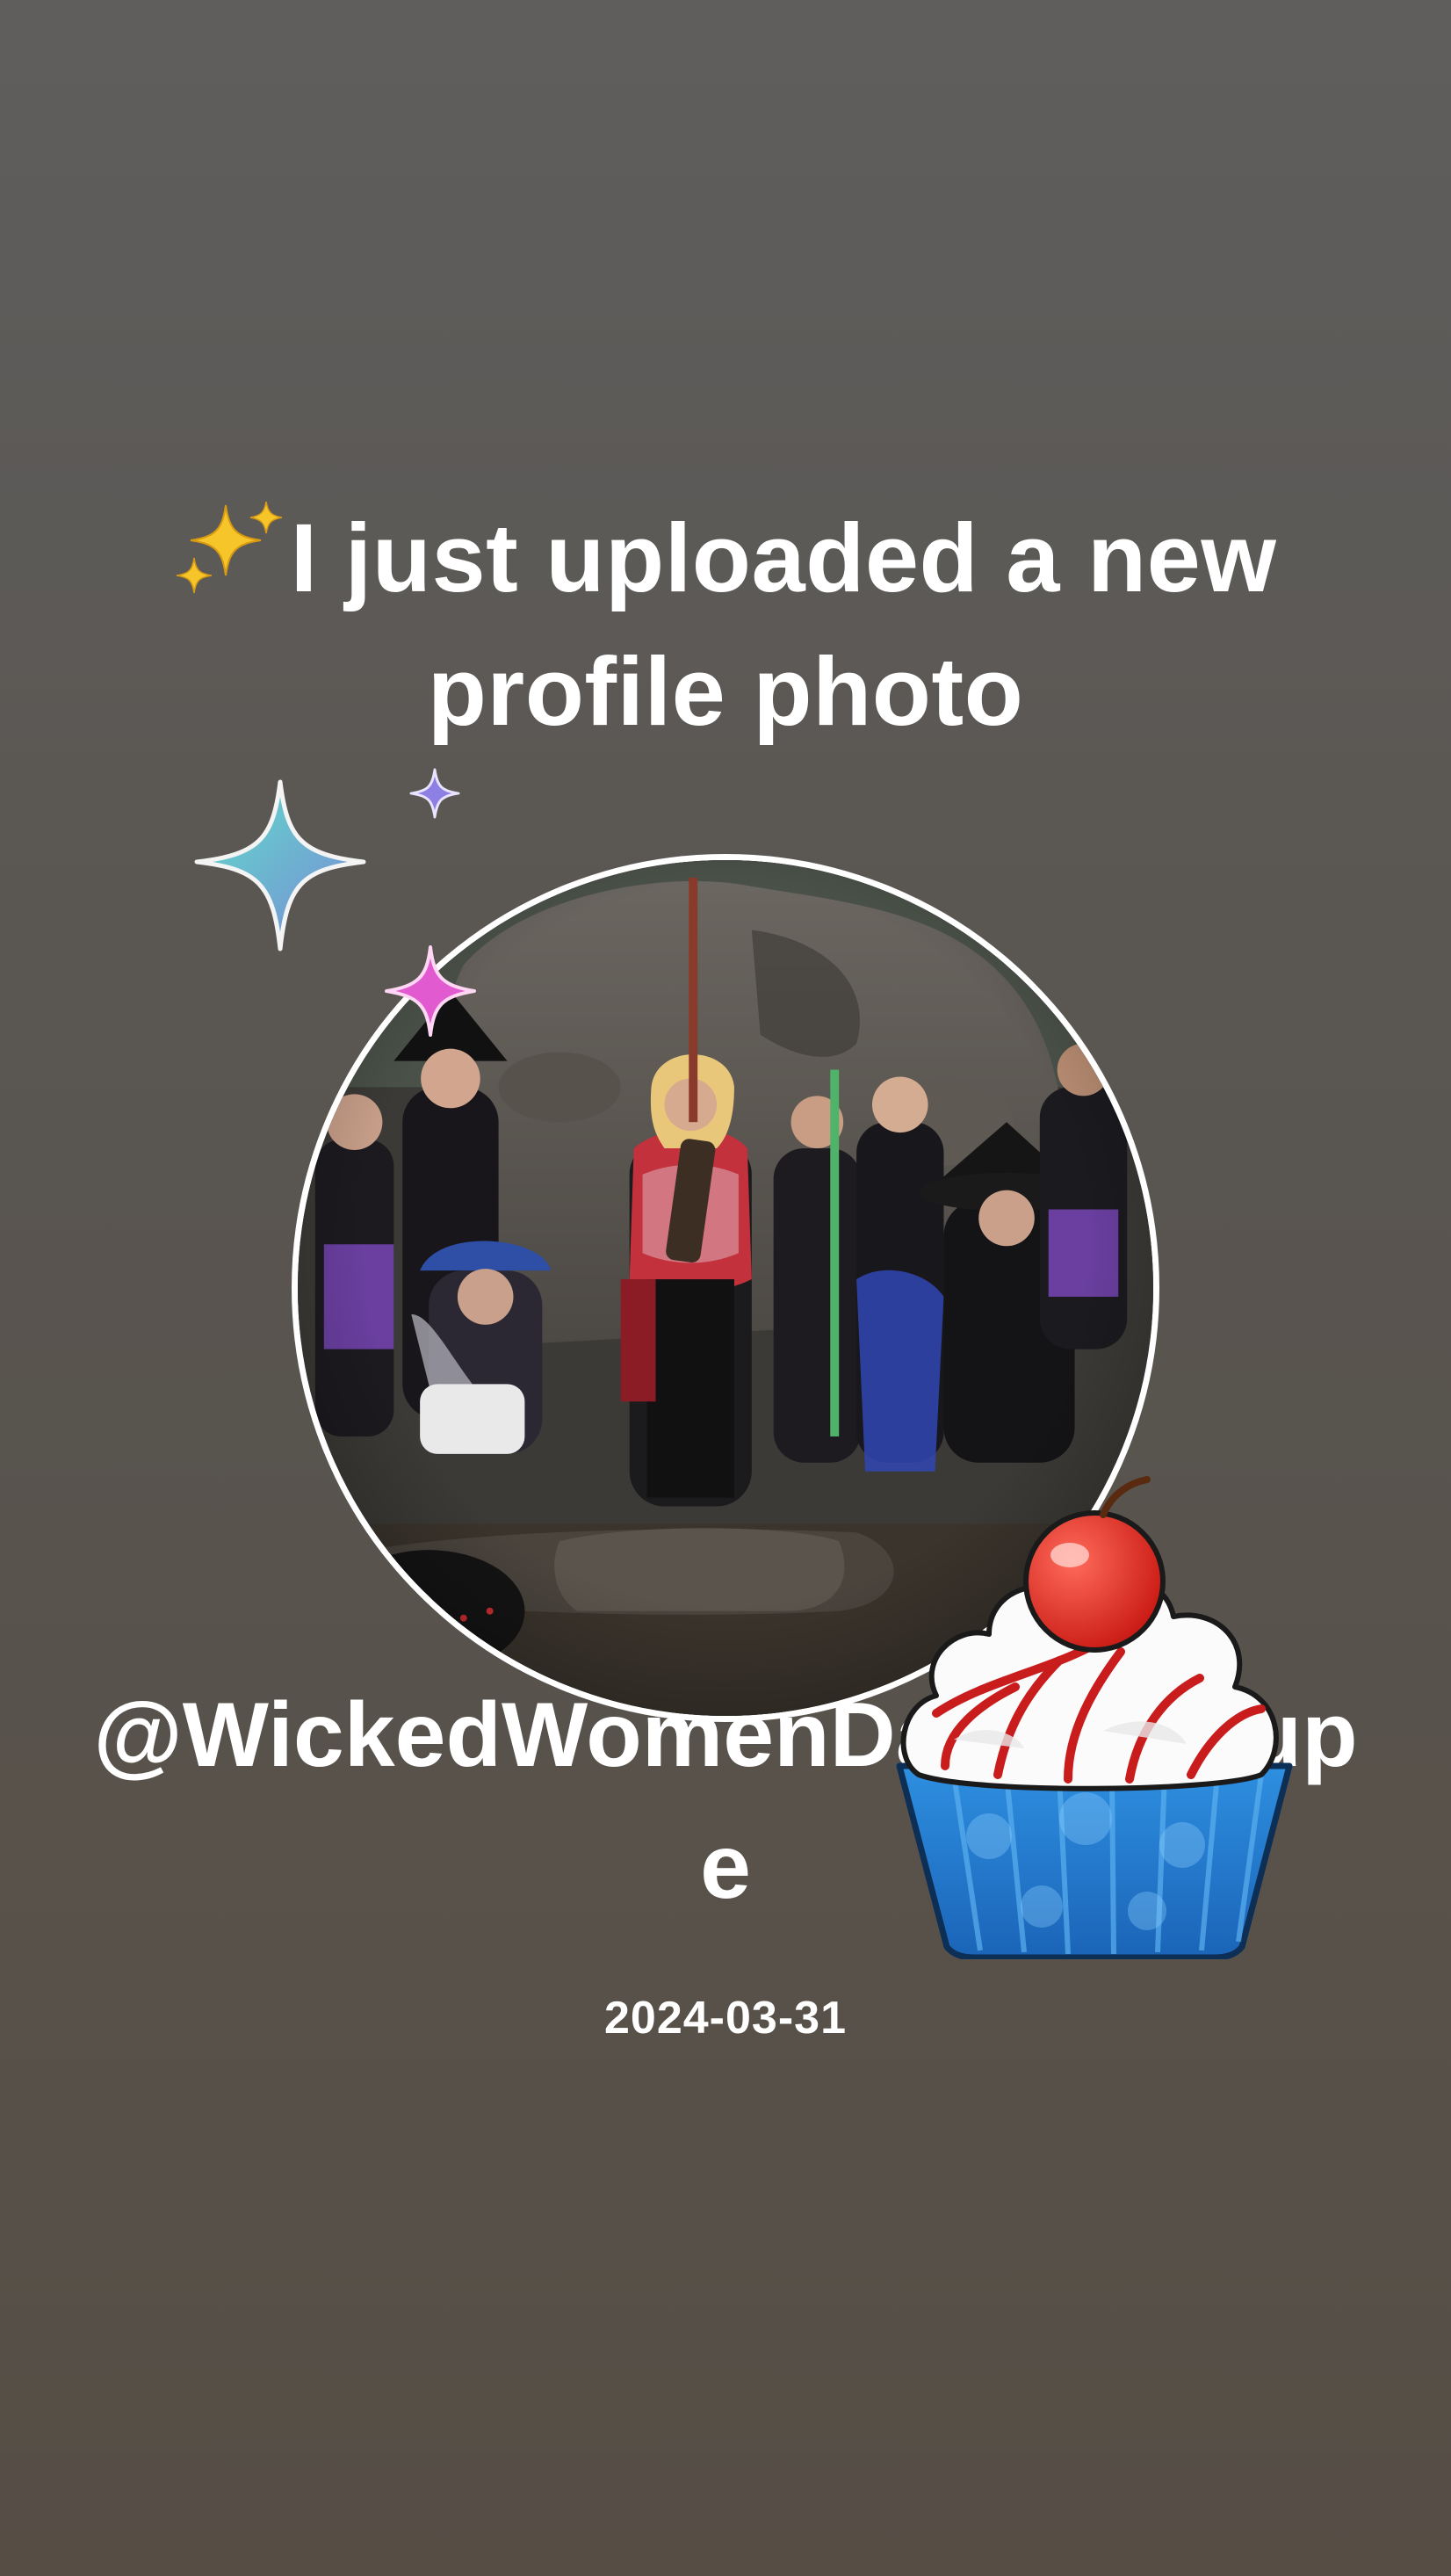 This screenshot has width=1451, height=2576. Describe the element at coordinates (725, 2018) in the screenshot. I see `upload-date: 2024-03-31` at that location.